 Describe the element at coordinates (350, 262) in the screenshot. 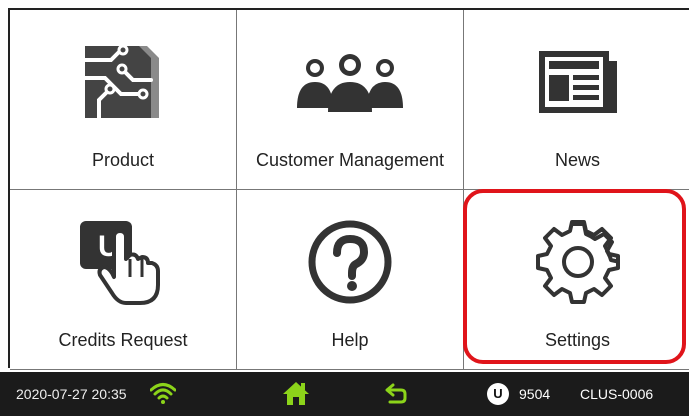

I see `question-circle-icon` at that location.